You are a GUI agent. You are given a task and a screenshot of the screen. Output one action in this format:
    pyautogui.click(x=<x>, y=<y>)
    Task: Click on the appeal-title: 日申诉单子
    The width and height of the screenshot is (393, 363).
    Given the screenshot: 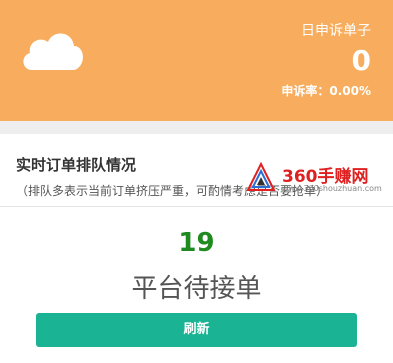 What is the action you would take?
    pyautogui.click(x=336, y=31)
    